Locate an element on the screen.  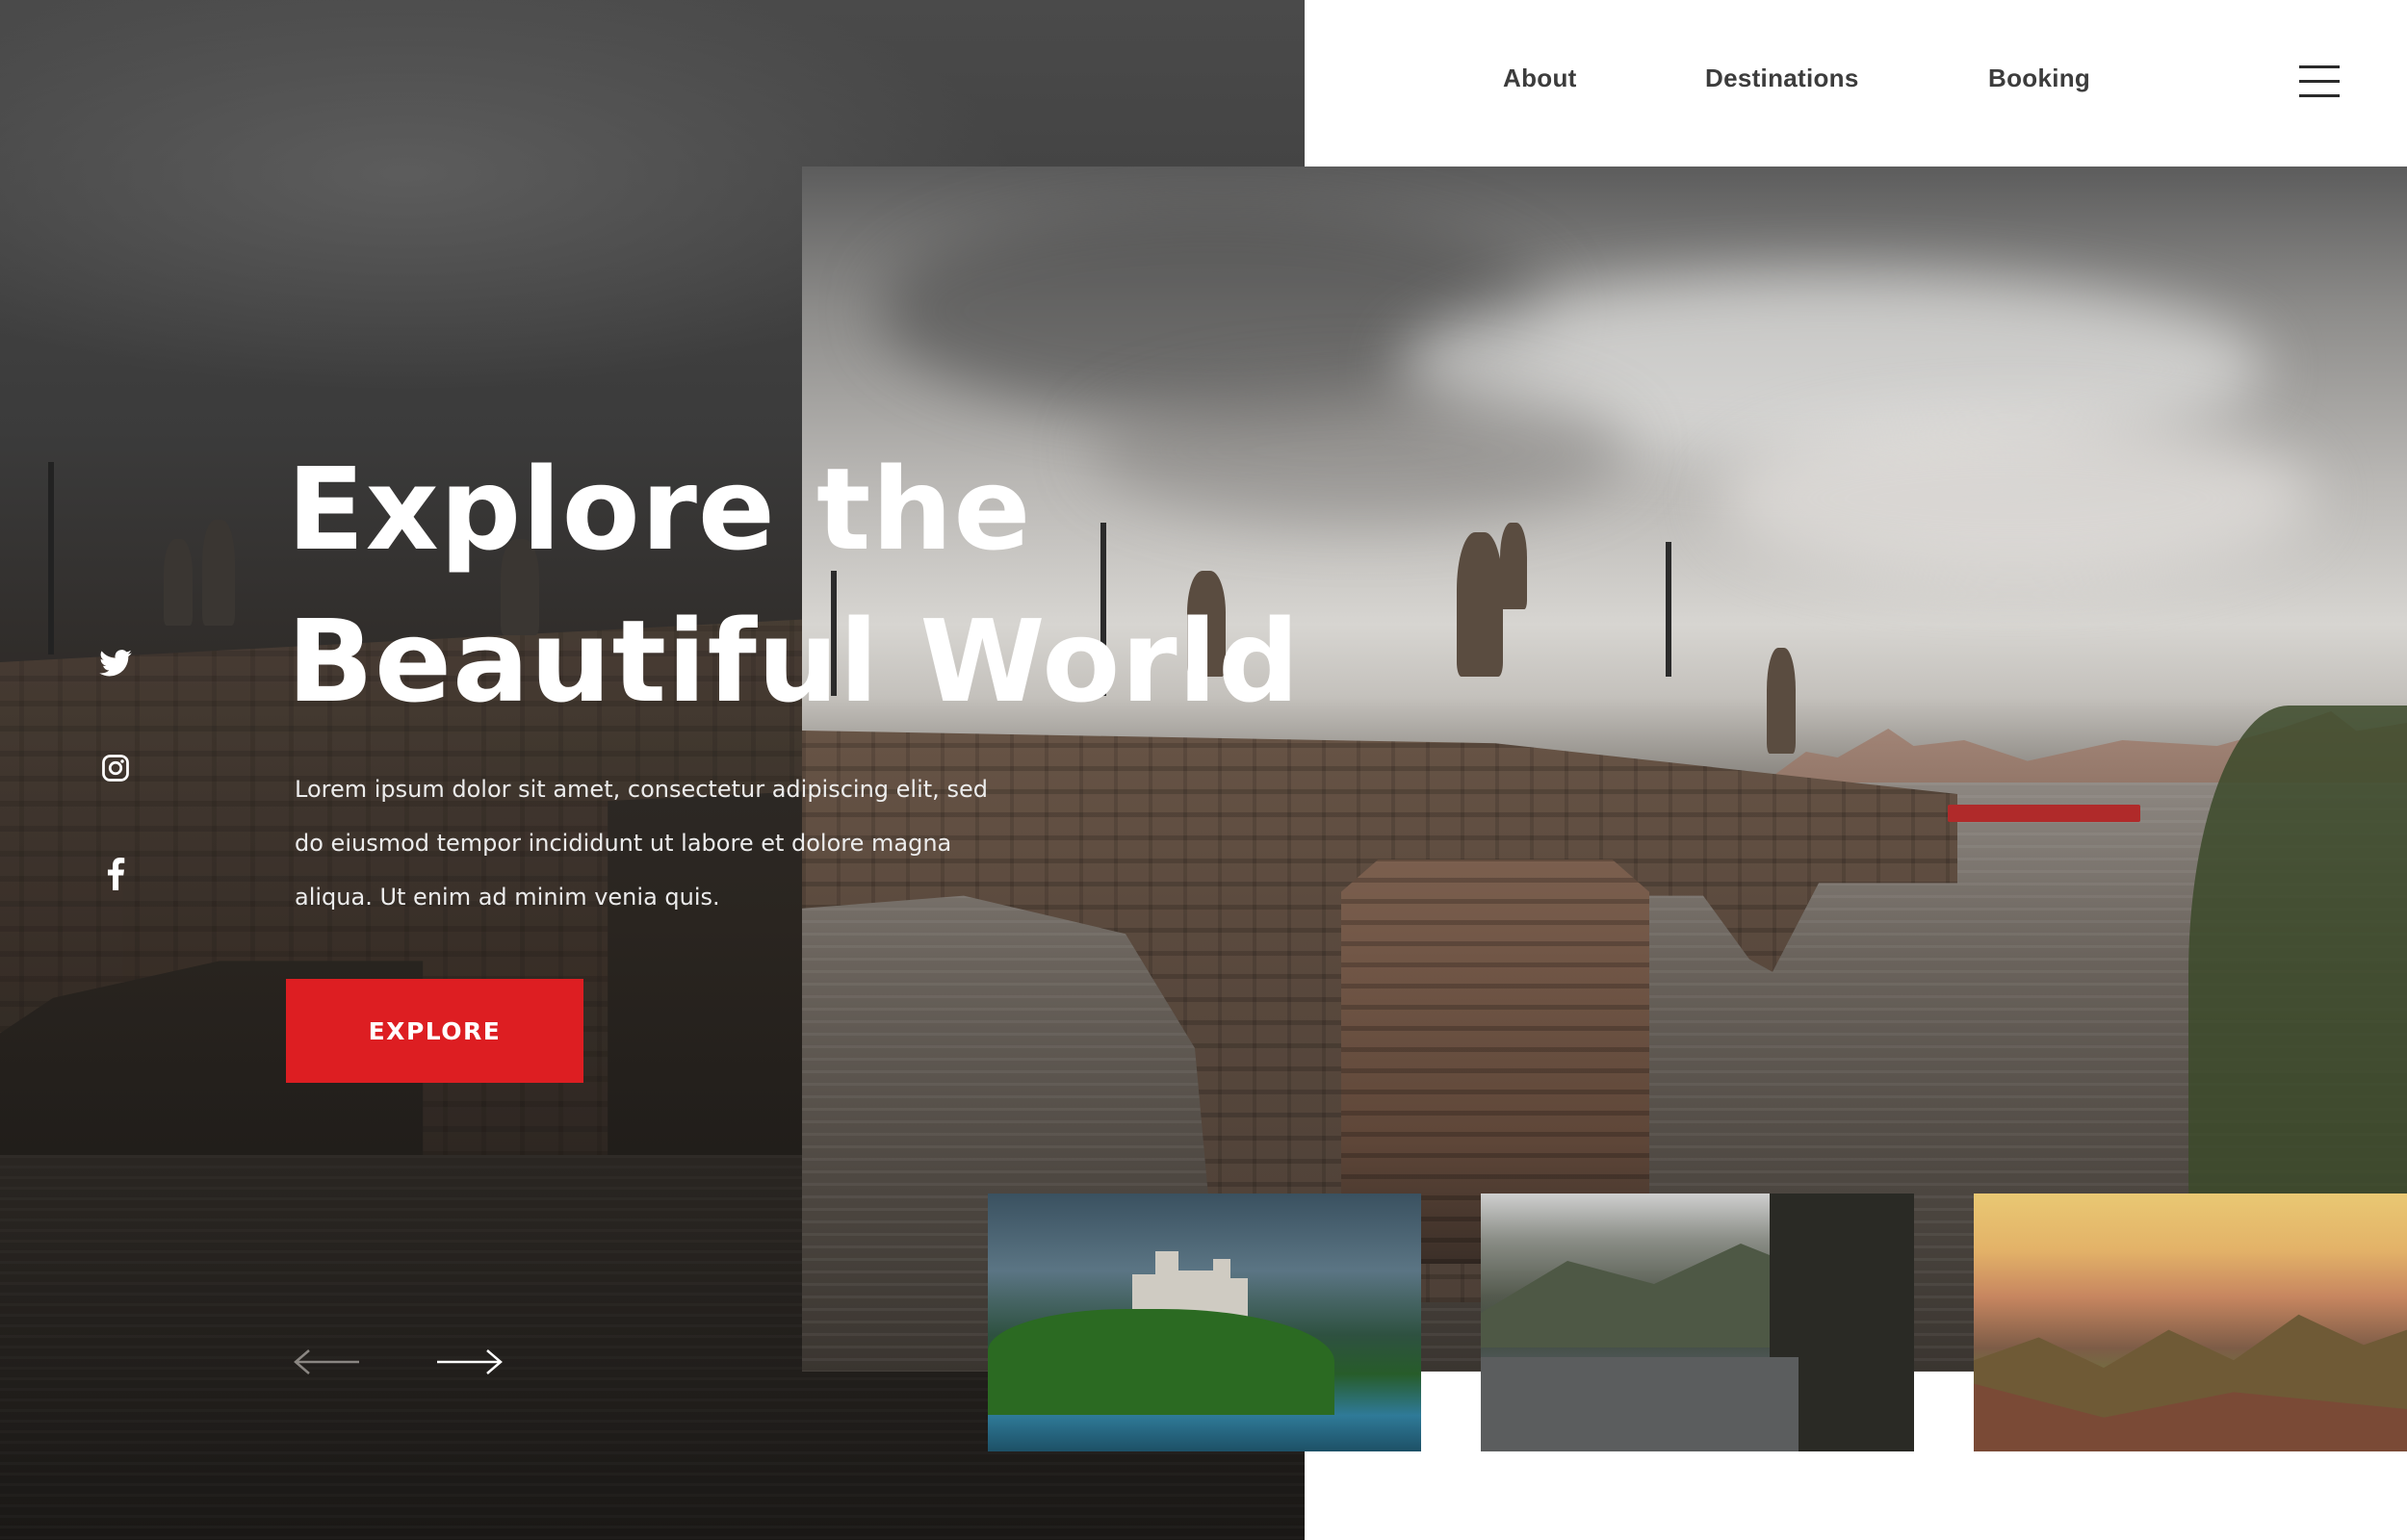
thumbnail-golden-mountains is located at coordinates (2190, 1322).